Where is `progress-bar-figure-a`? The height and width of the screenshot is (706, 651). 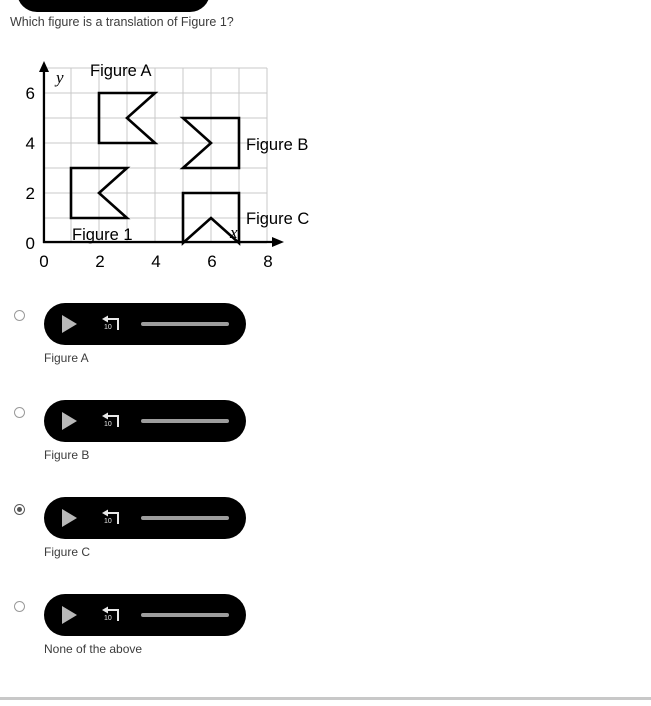 progress-bar-figure-a is located at coordinates (185, 324).